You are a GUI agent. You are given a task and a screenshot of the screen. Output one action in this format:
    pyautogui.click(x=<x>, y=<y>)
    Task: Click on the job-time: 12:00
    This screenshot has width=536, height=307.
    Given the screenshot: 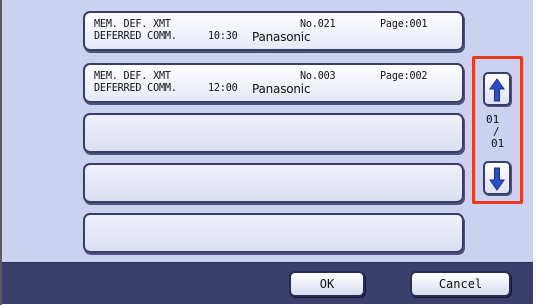 What is the action you would take?
    pyautogui.click(x=223, y=87)
    